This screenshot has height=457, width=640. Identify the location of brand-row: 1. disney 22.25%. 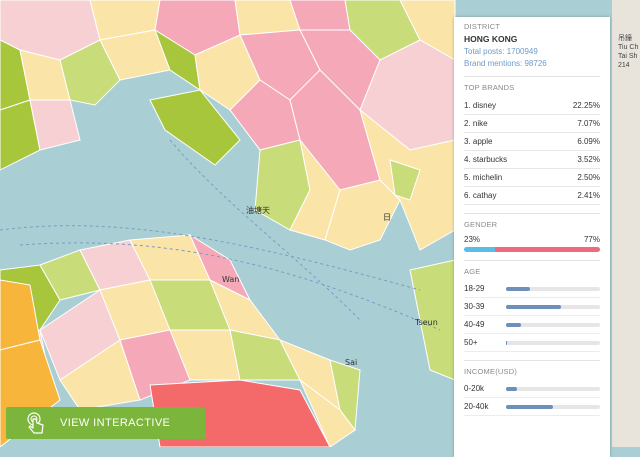
(532, 106).